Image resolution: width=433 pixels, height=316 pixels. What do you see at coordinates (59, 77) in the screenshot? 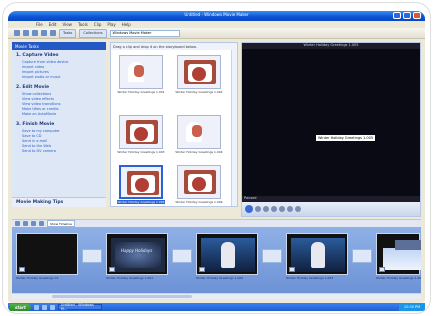
I see `task-link: Import audio or music` at bounding box center [59, 77].